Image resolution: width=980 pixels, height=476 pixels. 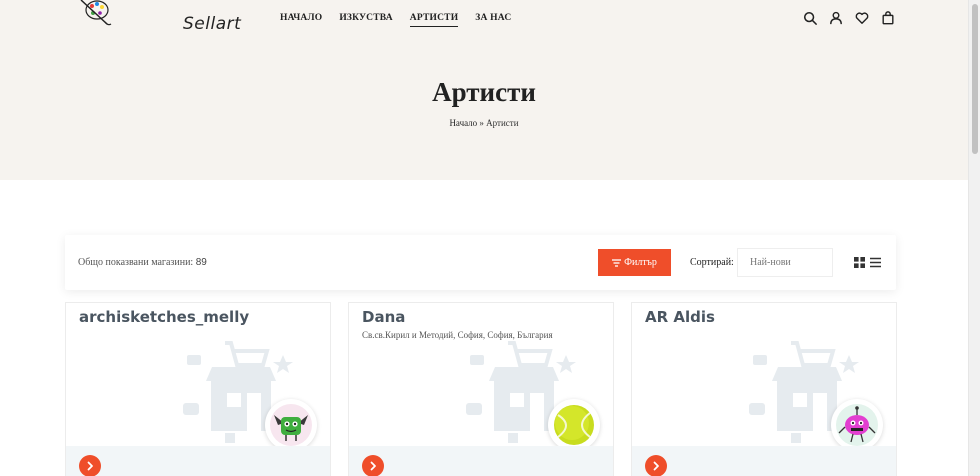 I want to click on sort-select: Най-нови, so click(x=785, y=262).